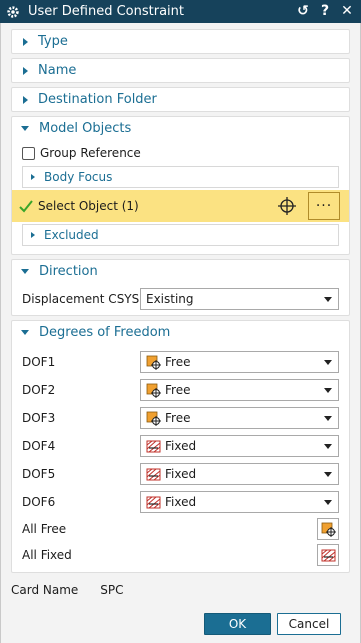  Describe the element at coordinates (85, 128) in the screenshot. I see `section-model-objects-label: Model Objects` at that location.